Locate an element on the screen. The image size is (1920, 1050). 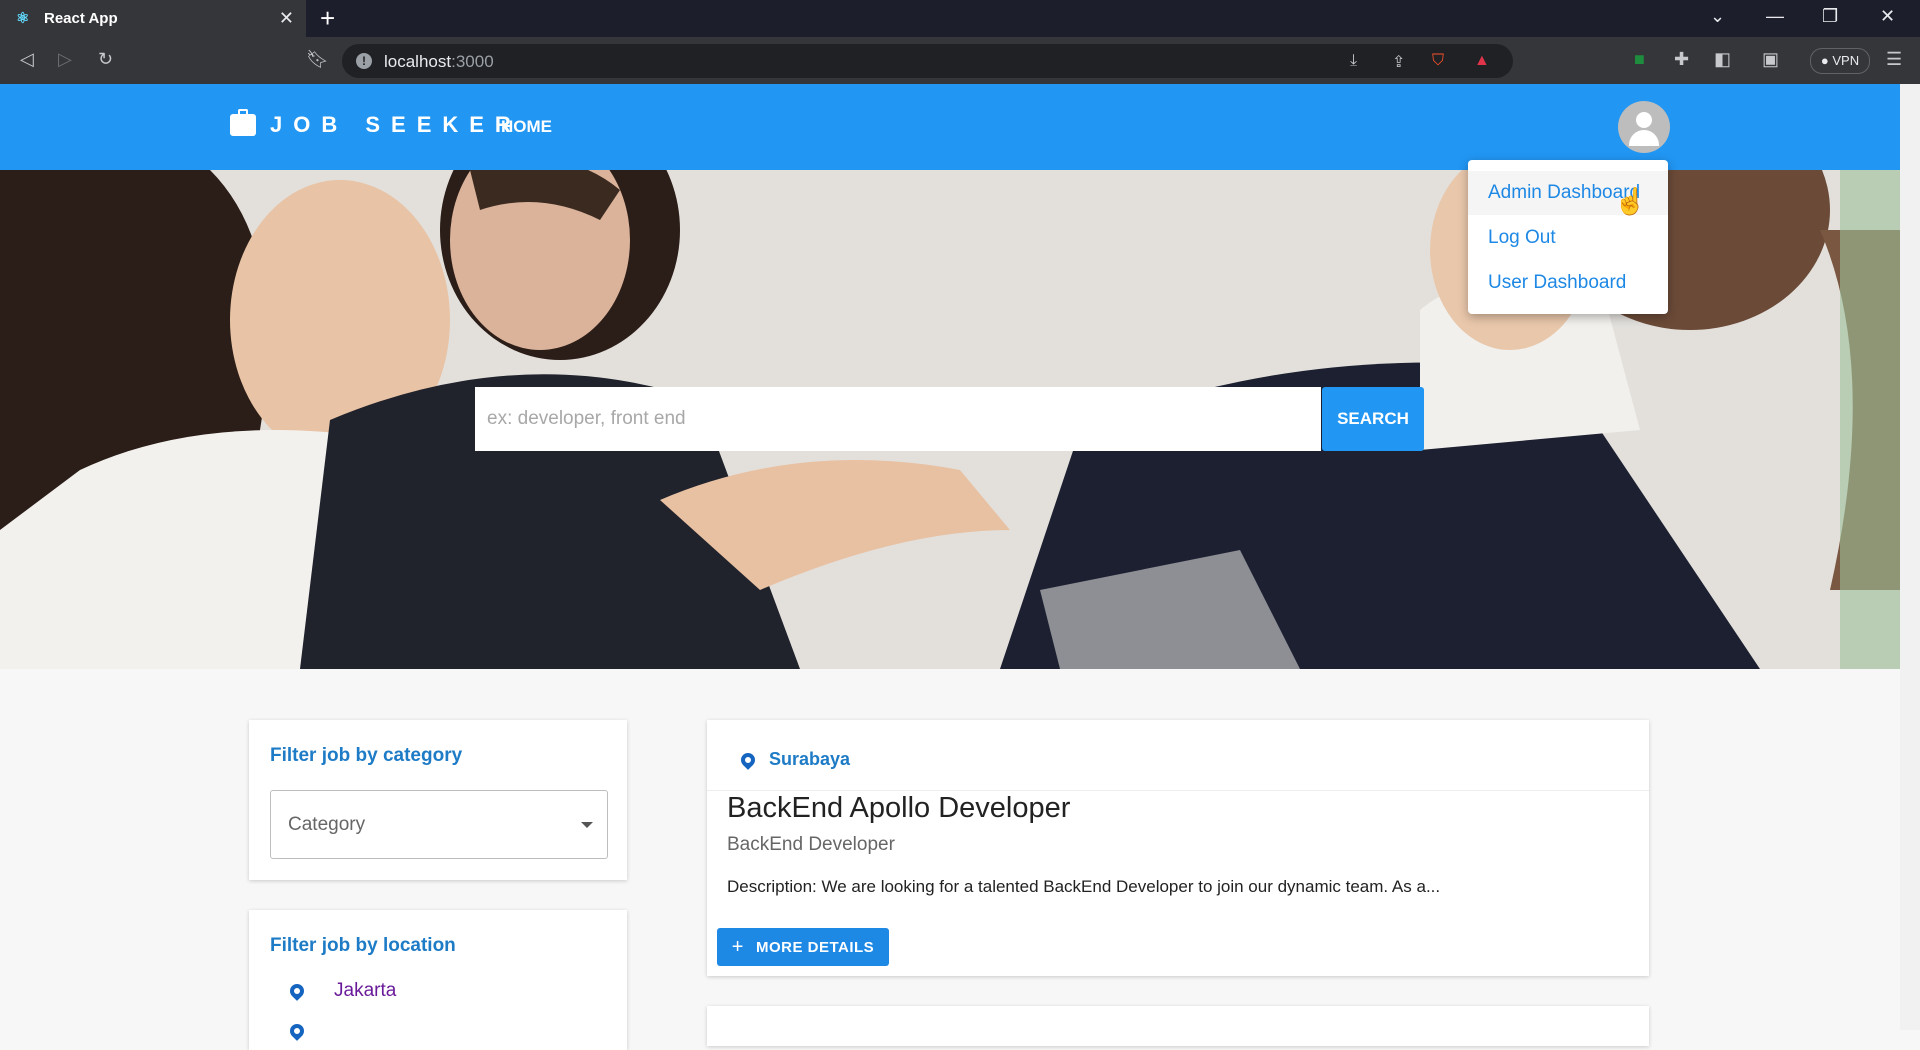
more-details-label: MORE DETAILS is located at coordinates (815, 947).